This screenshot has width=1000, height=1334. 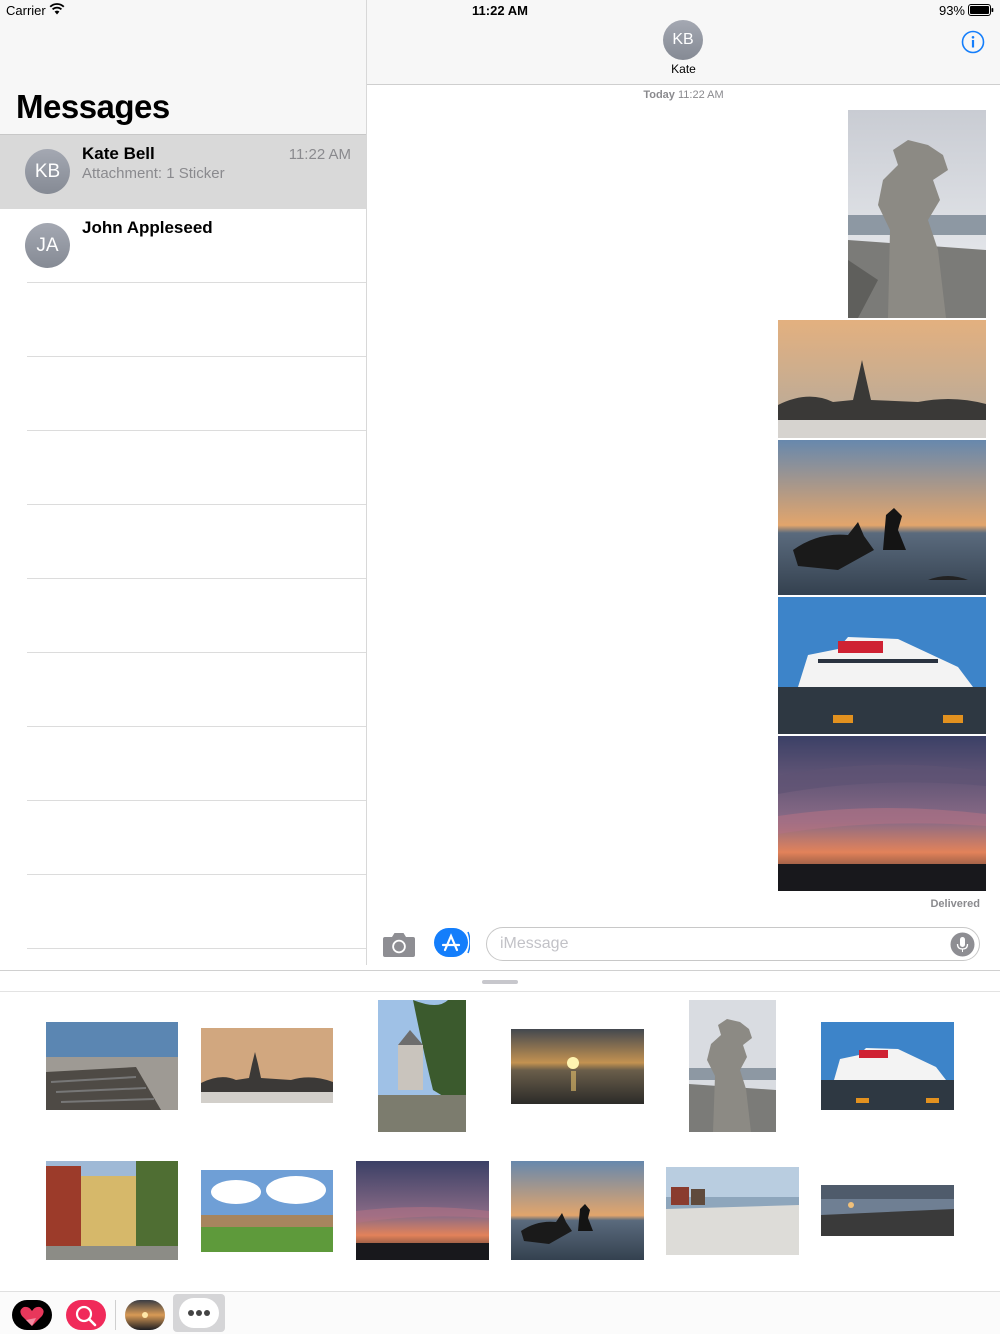 I want to click on delivered-status: Delivered, so click(x=955, y=904).